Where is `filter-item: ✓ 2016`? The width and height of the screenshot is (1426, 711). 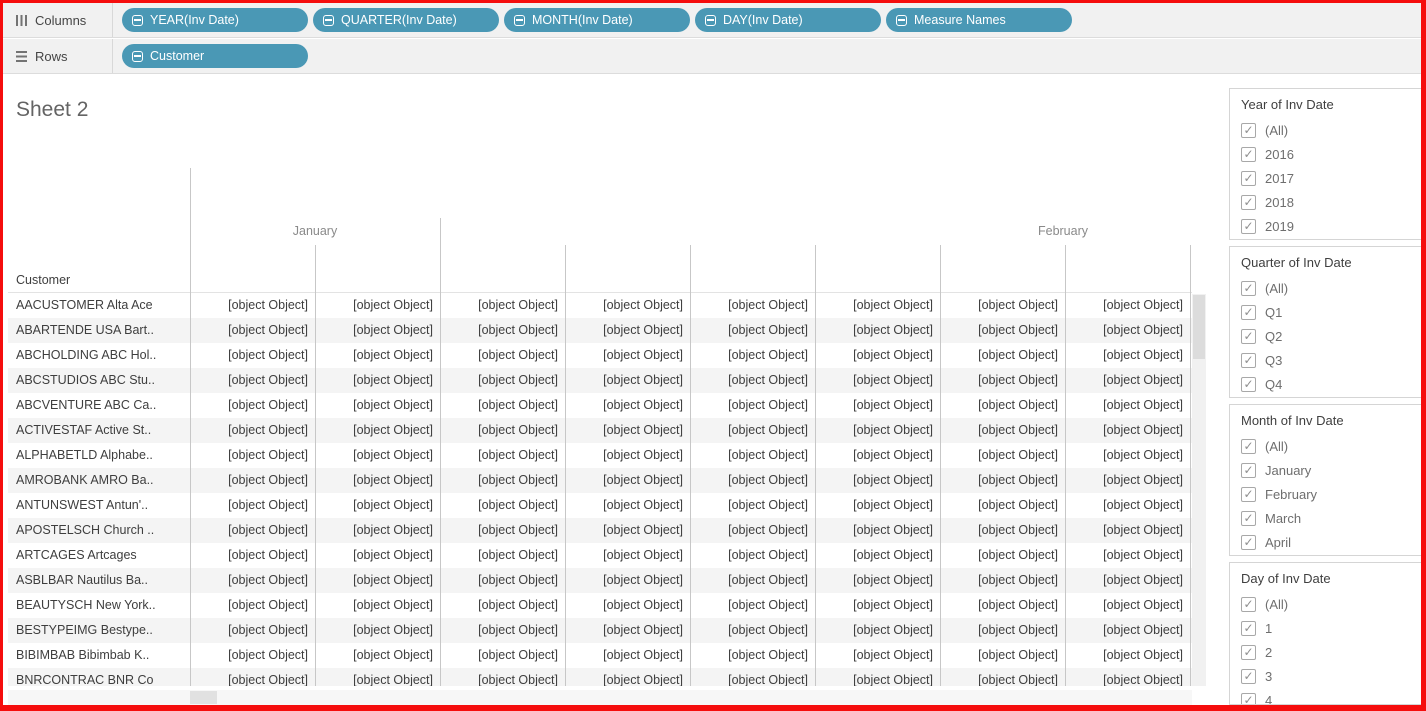 filter-item: ✓ 2016 is located at coordinates (1331, 154).